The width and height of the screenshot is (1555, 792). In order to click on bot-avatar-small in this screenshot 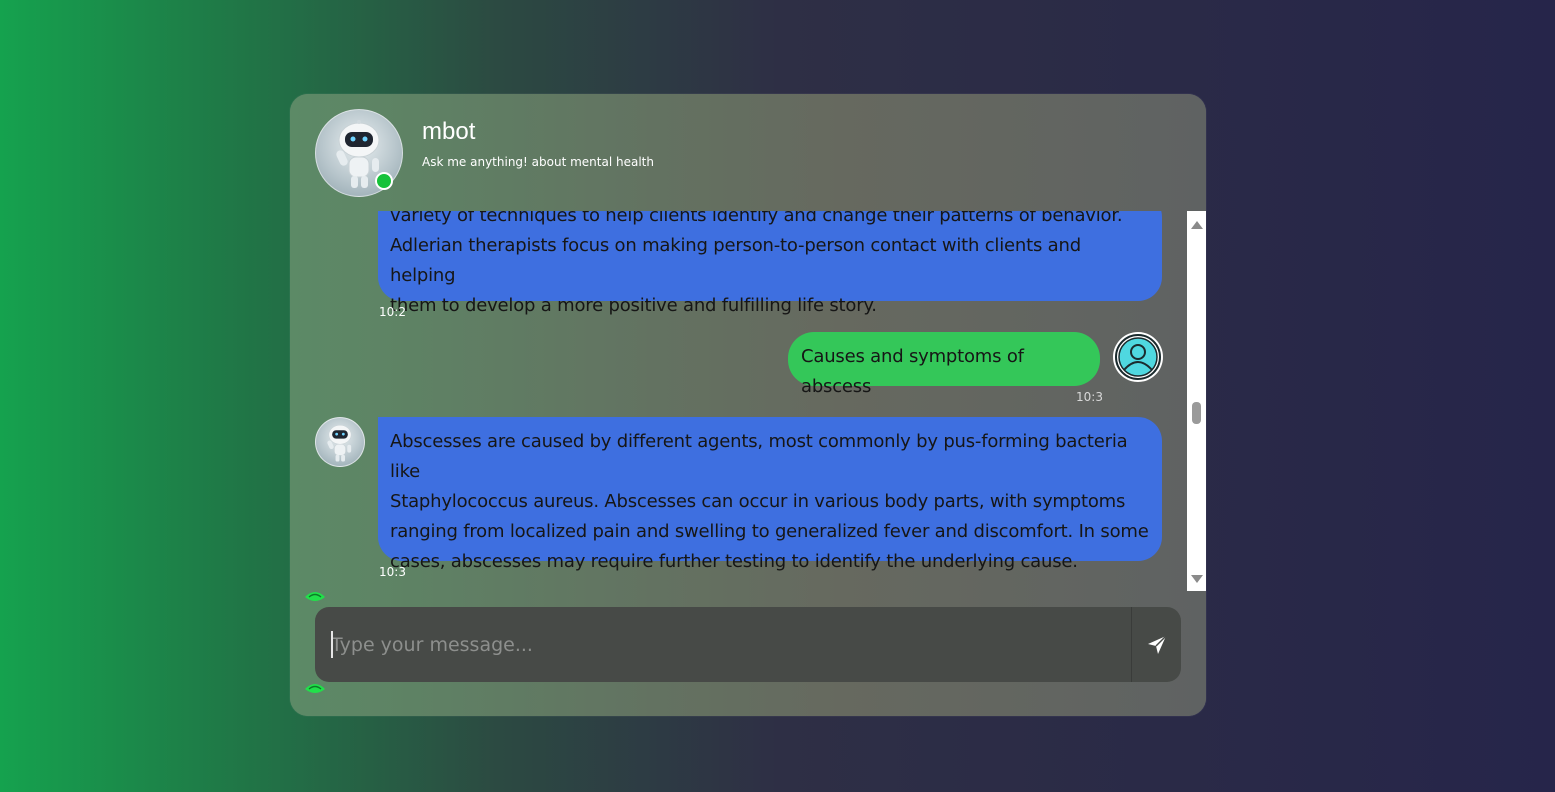, I will do `click(340, 442)`.